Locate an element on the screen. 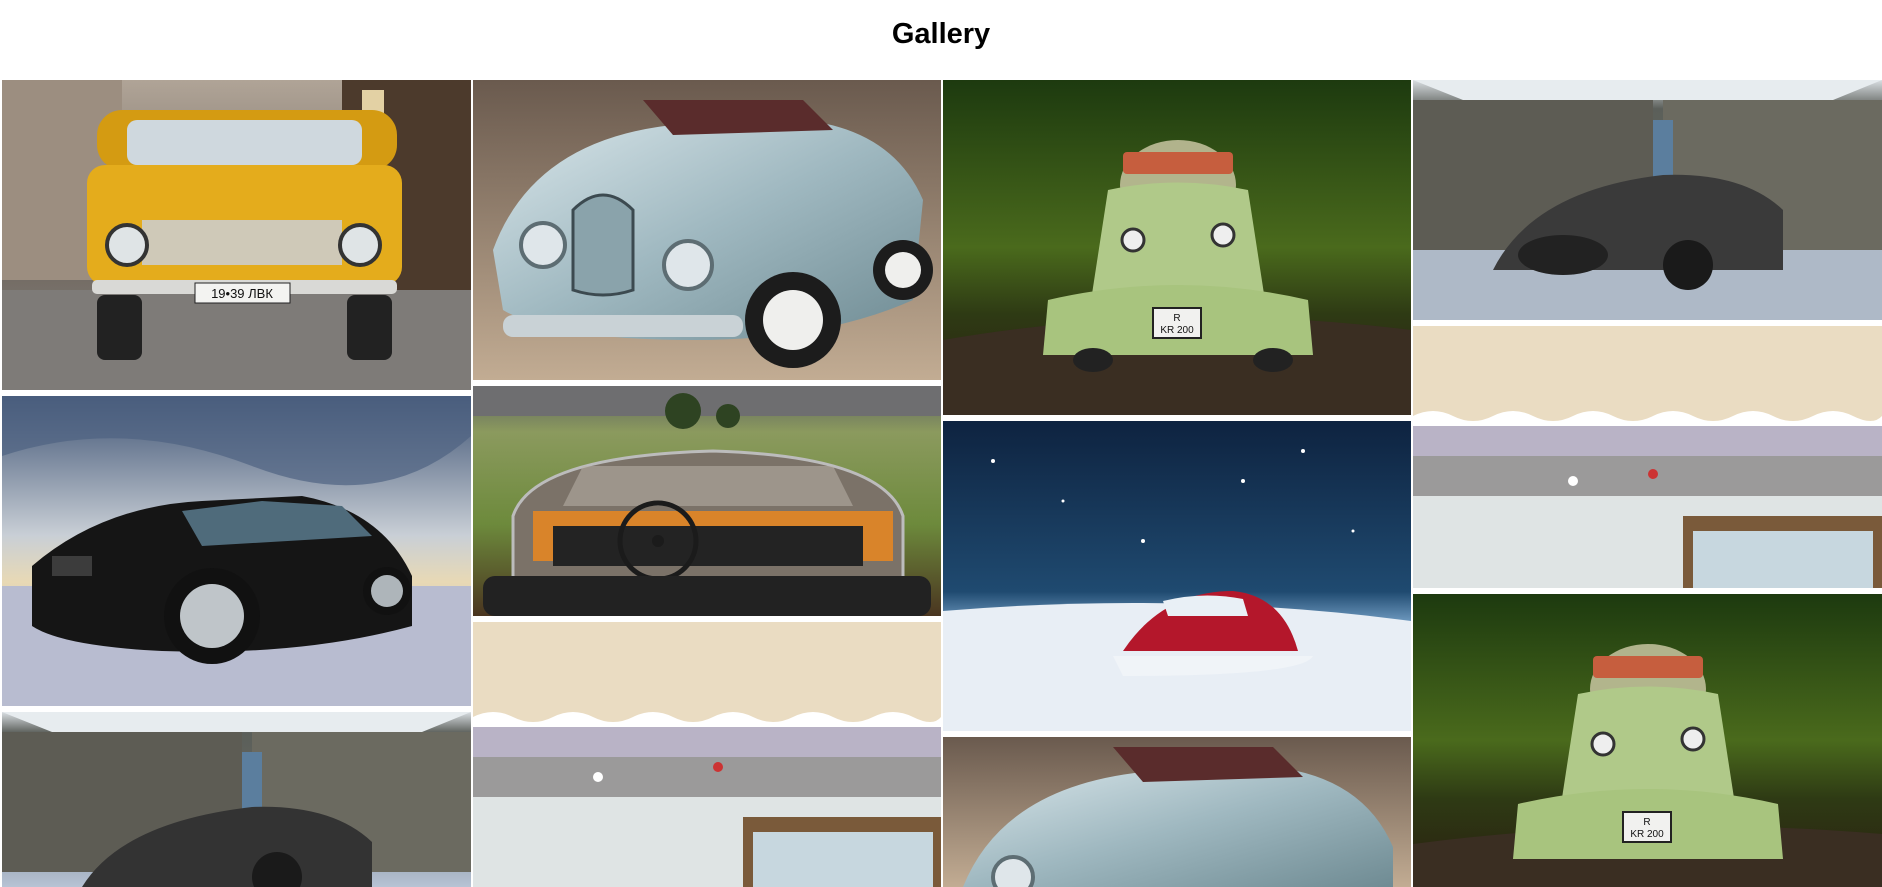 This screenshot has height=887, width=1882. red-beetle-snow-picture is located at coordinates (1177, 576).